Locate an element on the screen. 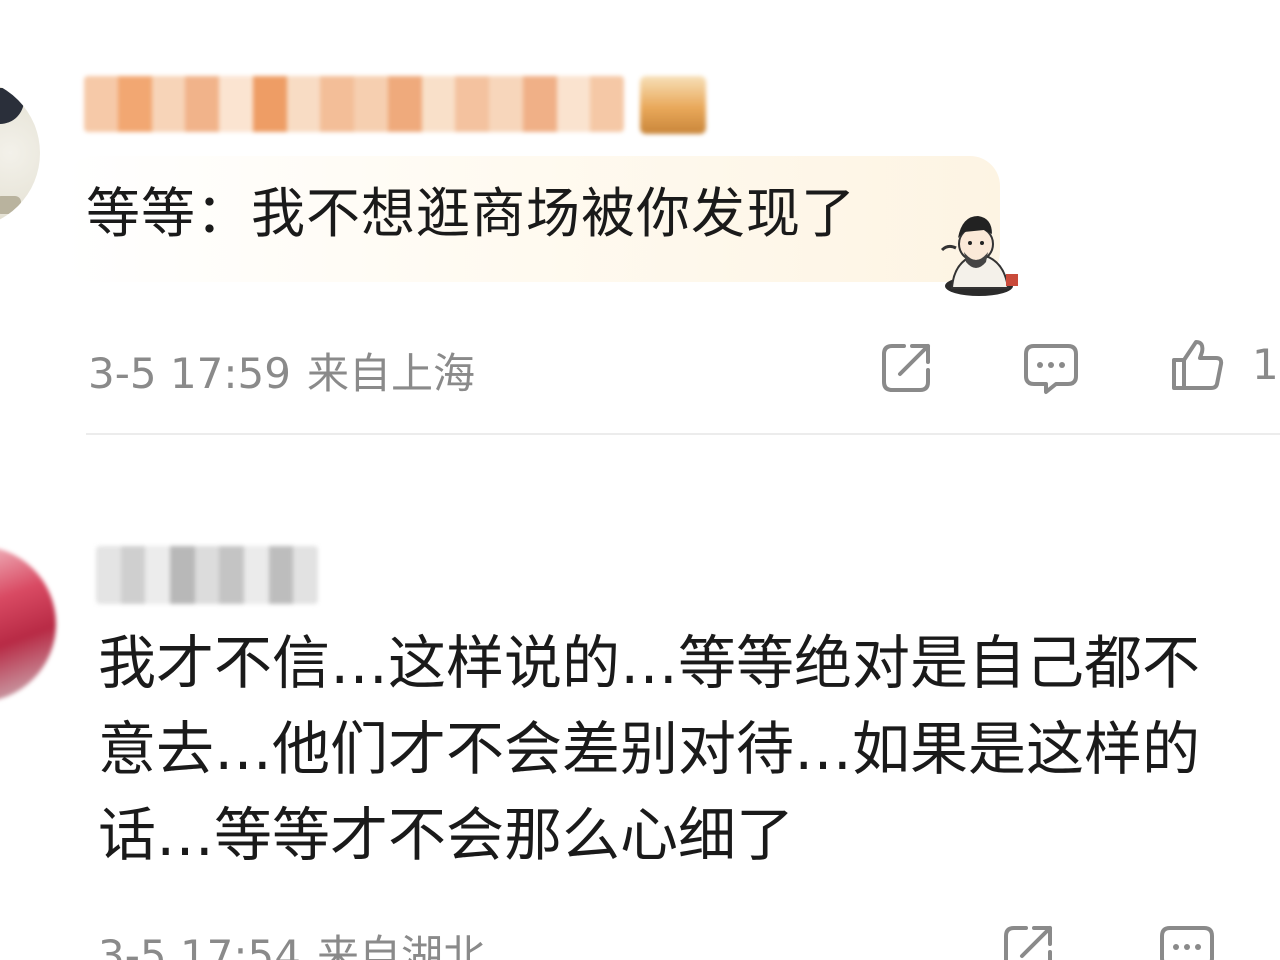 Image resolution: width=1280 pixels, height=960 pixels. avatar-hair is located at coordinates (12, 106).